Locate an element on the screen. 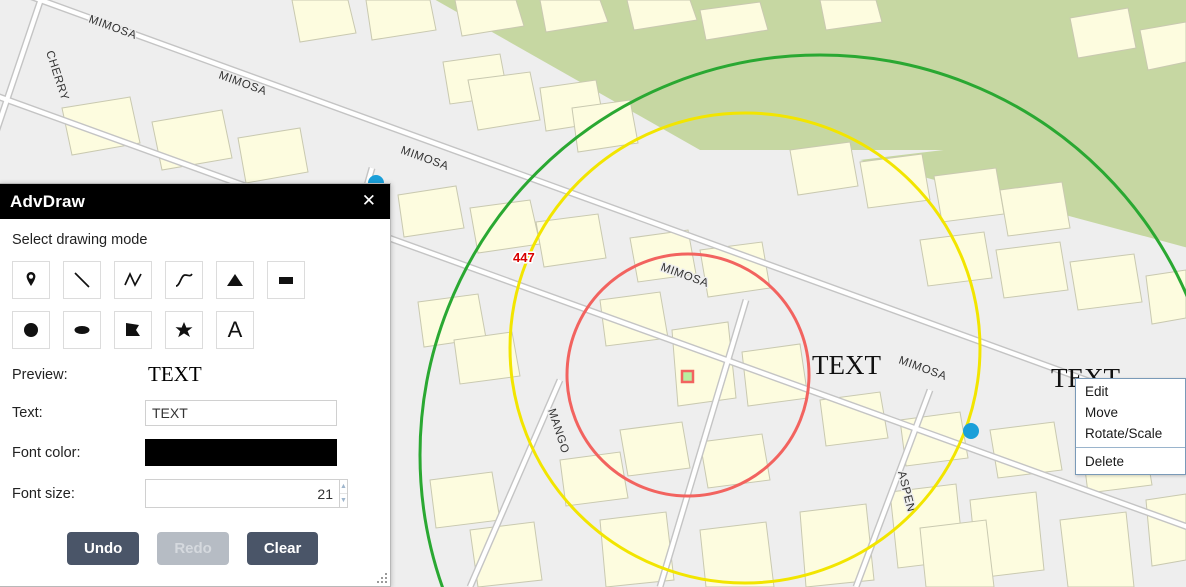 Image resolution: width=1186 pixels, height=587 pixels. preview-row: Preview: TEXT is located at coordinates (195, 374).